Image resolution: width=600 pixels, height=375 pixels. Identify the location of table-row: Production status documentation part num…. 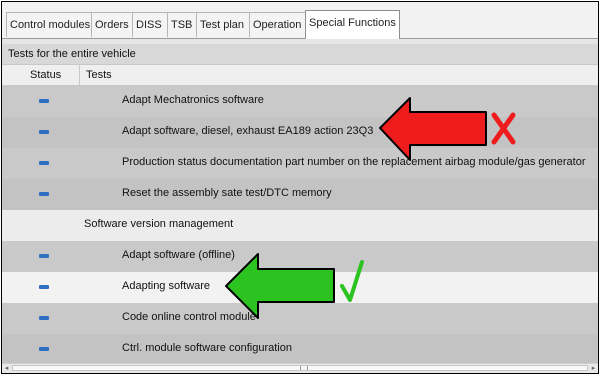
(300, 163).